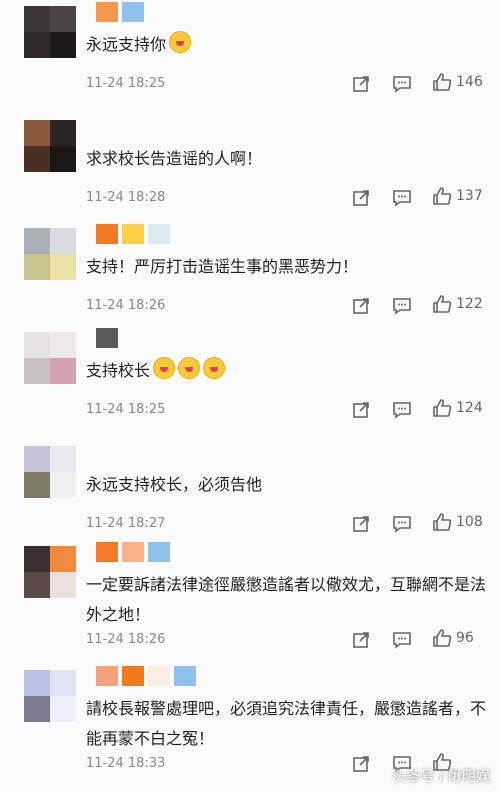 This screenshot has width=500, height=792. Describe the element at coordinates (286, 599) in the screenshot. I see `comment-text: 一定要訴諸法律途徑嚴懲造謠者以儆效尤，互聯網不是法外之地！` at that location.